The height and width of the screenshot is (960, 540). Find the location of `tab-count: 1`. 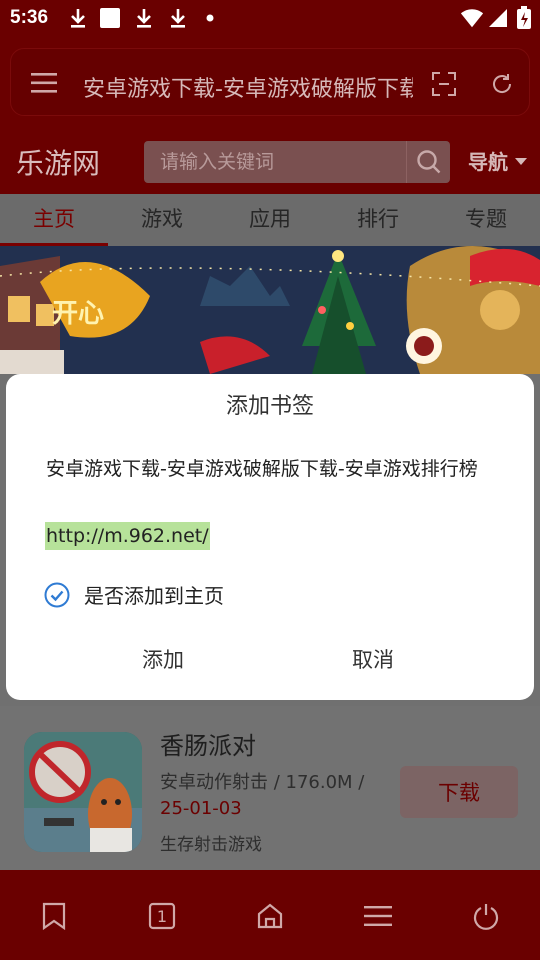

tab-count: 1 is located at coordinates (162, 916).